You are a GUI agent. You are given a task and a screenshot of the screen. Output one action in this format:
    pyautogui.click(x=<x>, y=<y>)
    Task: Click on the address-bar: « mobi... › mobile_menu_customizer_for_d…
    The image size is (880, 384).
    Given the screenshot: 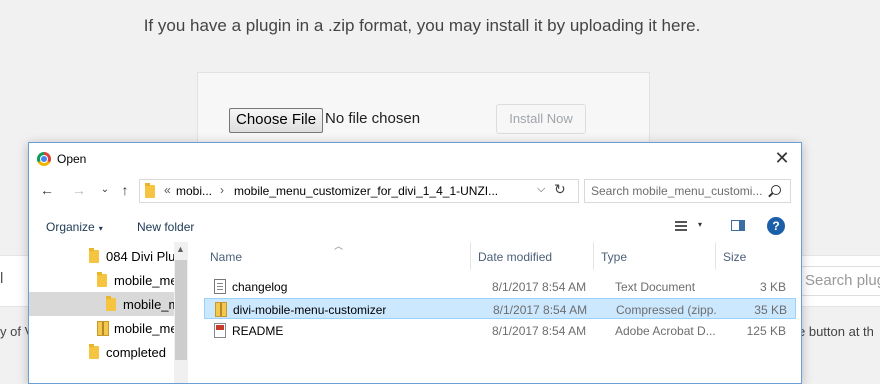 What is the action you would take?
    pyautogui.click(x=359, y=191)
    